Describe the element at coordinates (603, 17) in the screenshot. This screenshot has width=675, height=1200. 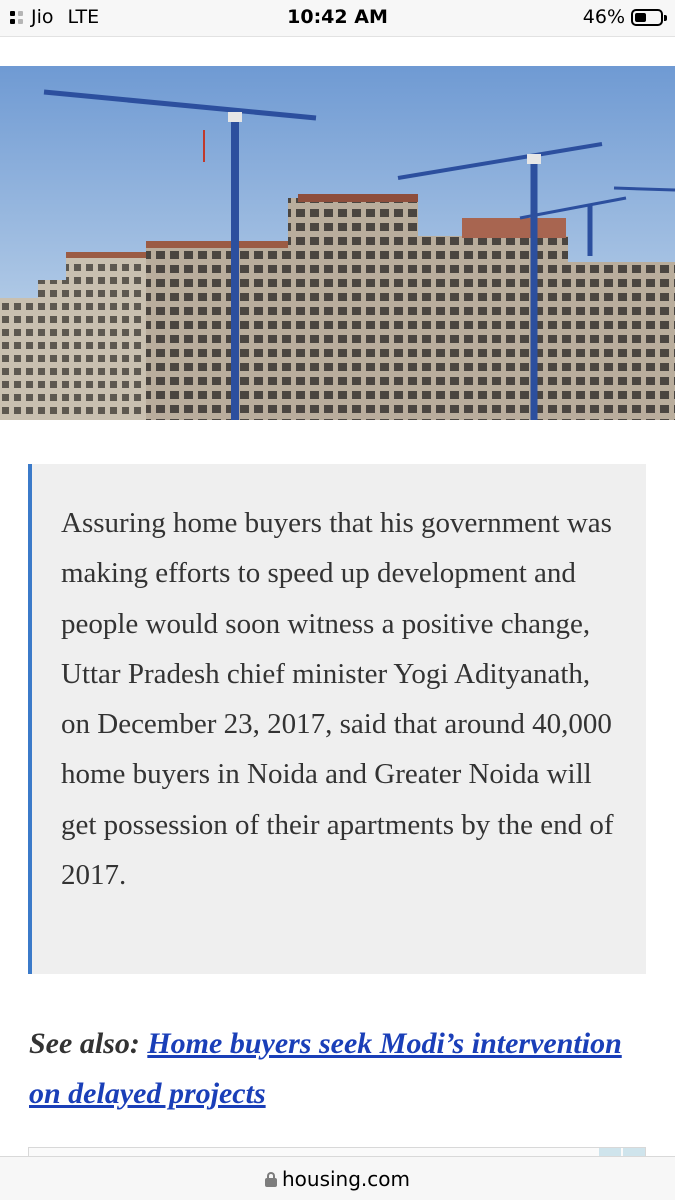
I see `battery-percent: 46%` at that location.